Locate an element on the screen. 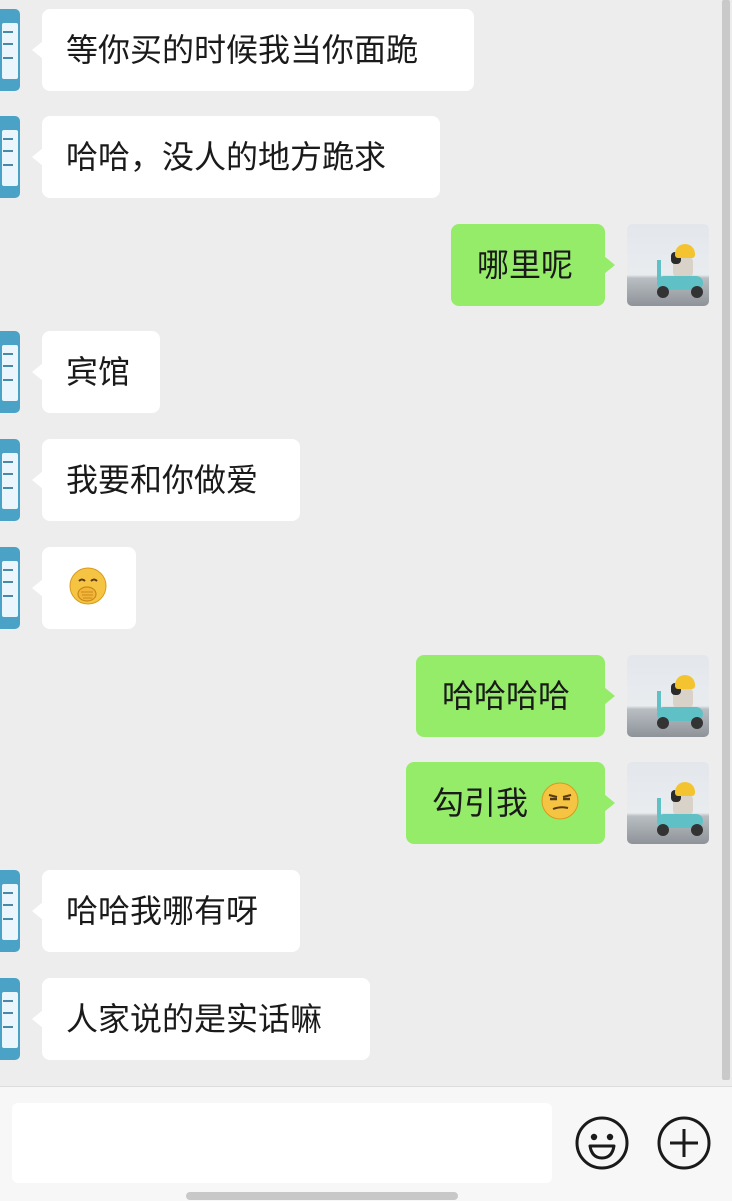 This screenshot has width=732, height=1201. message-bubble-incoming: 我要和你做爱 is located at coordinates (171, 480).